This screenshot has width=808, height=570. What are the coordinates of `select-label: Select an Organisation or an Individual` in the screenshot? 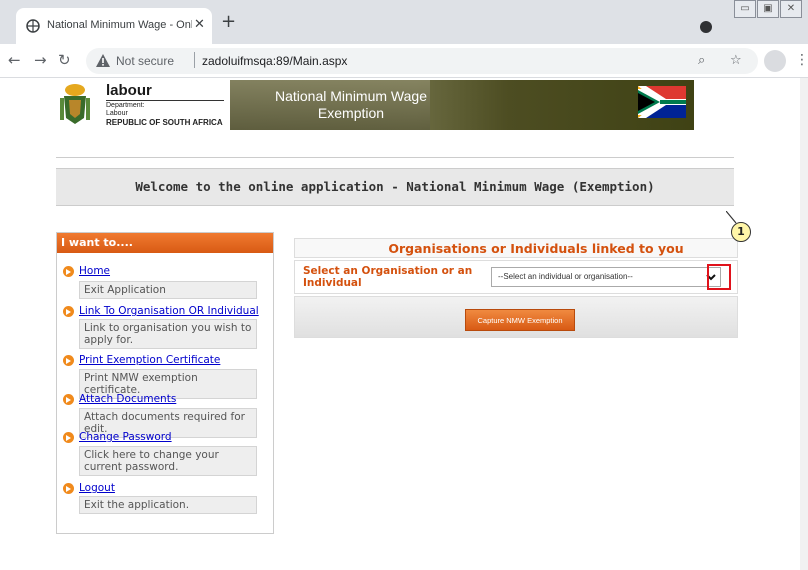 It's located at (388, 277).